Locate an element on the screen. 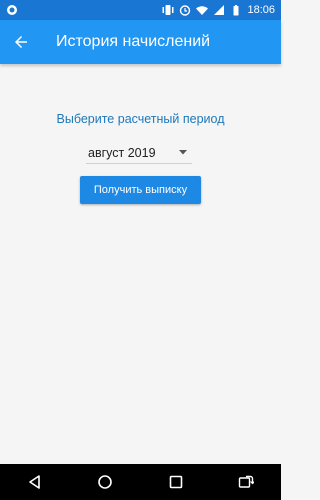 The height and width of the screenshot is (500, 320). status-time: 18:06 is located at coordinates (261, 10).